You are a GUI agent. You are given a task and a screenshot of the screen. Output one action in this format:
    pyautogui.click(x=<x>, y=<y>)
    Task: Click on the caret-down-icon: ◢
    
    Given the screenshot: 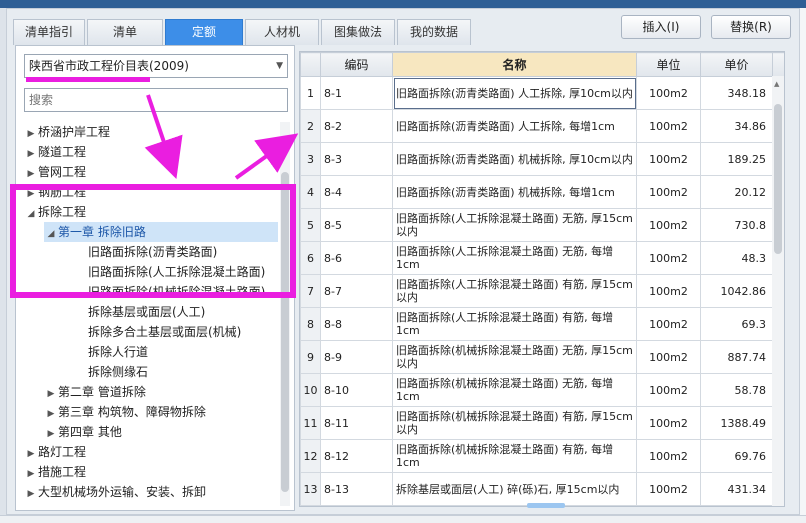 What is the action you would take?
    pyautogui.click(x=31, y=214)
    